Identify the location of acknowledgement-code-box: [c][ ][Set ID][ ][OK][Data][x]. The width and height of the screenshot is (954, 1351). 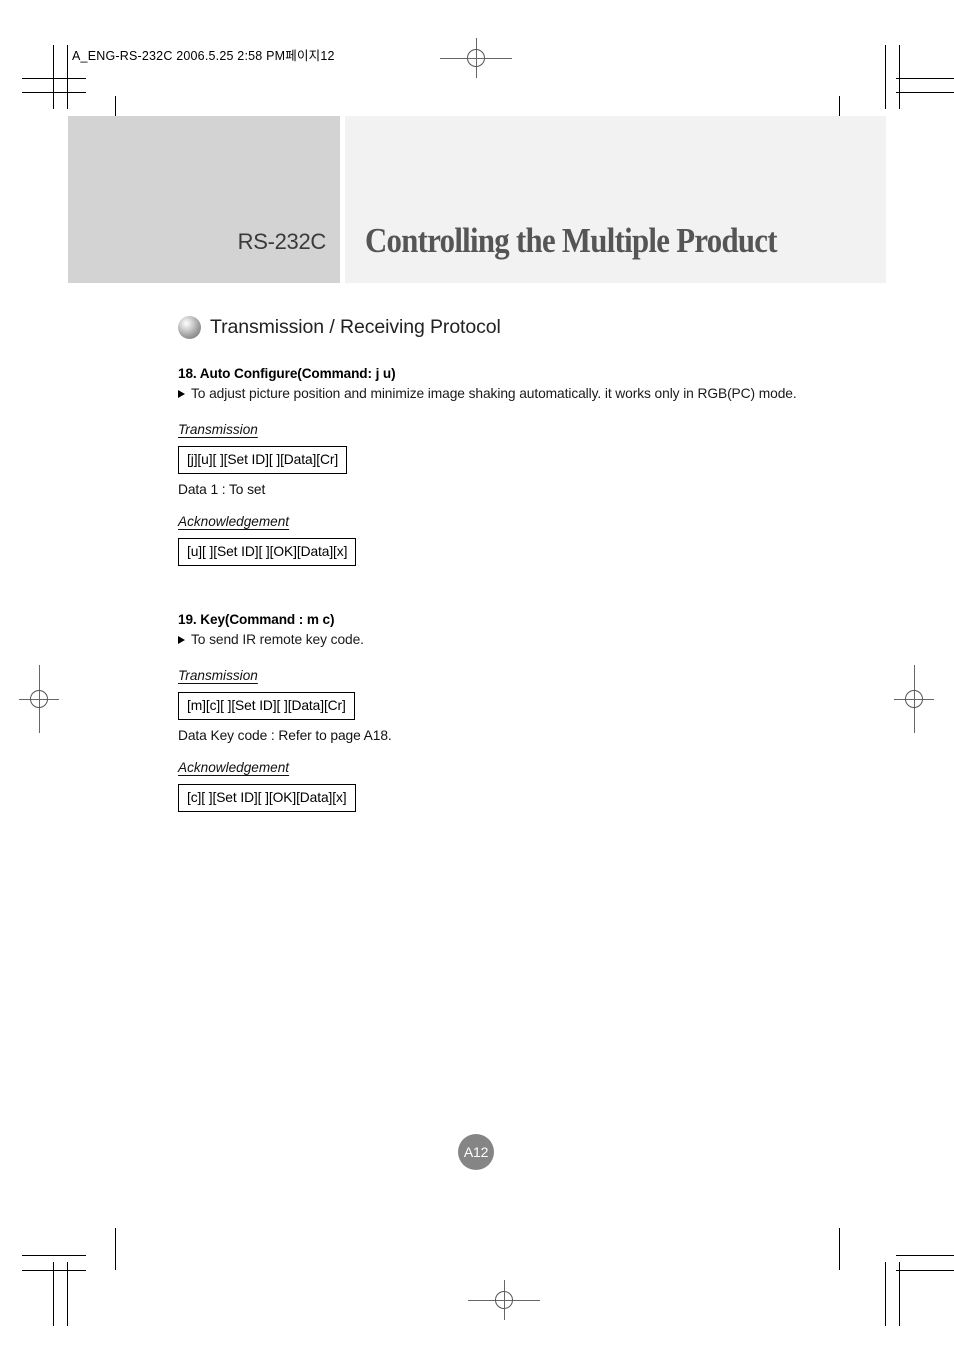
(267, 798).